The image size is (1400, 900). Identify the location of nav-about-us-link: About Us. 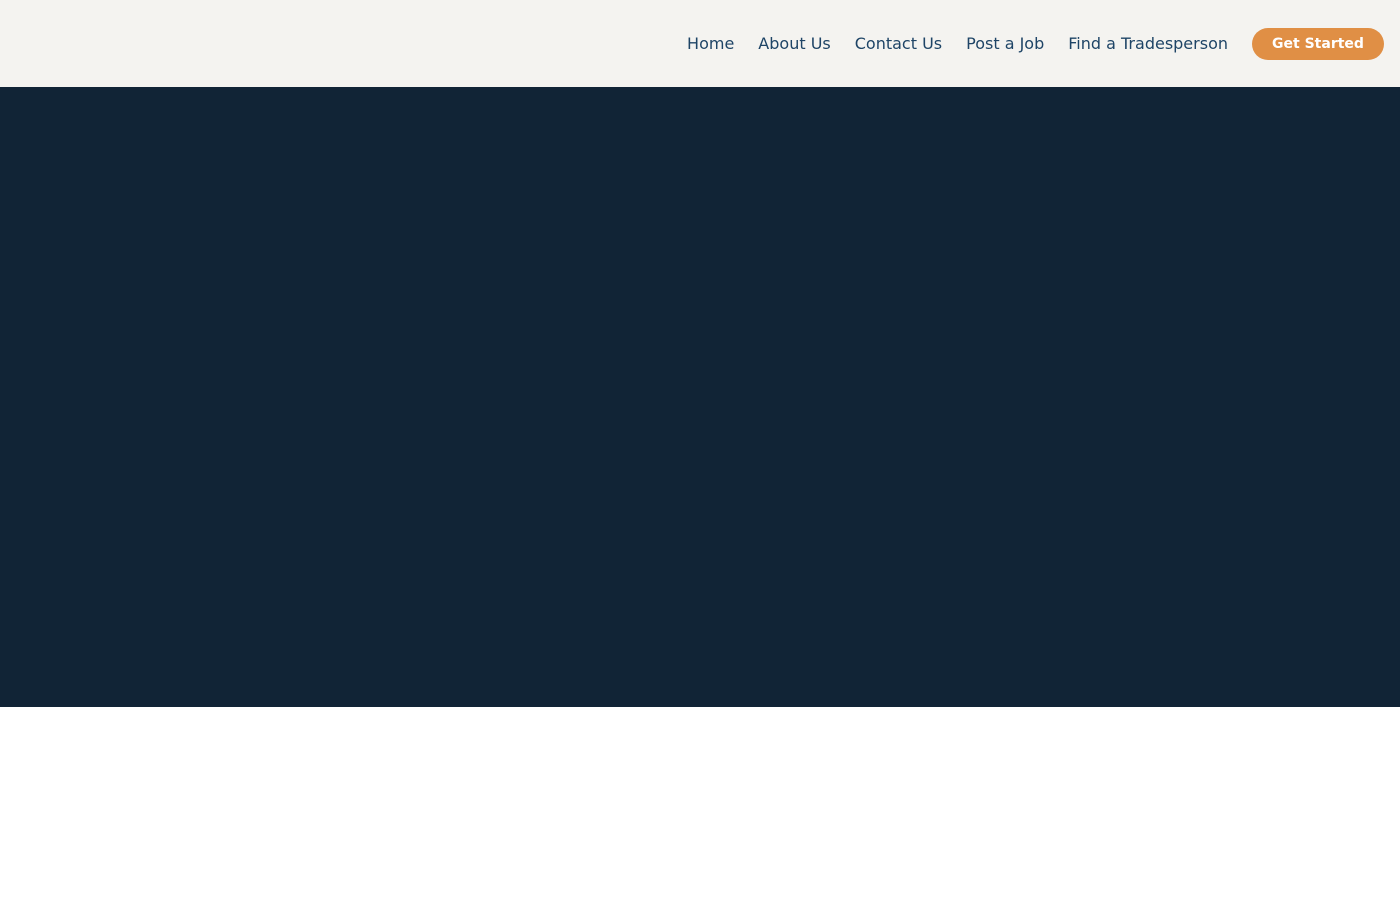
(794, 43).